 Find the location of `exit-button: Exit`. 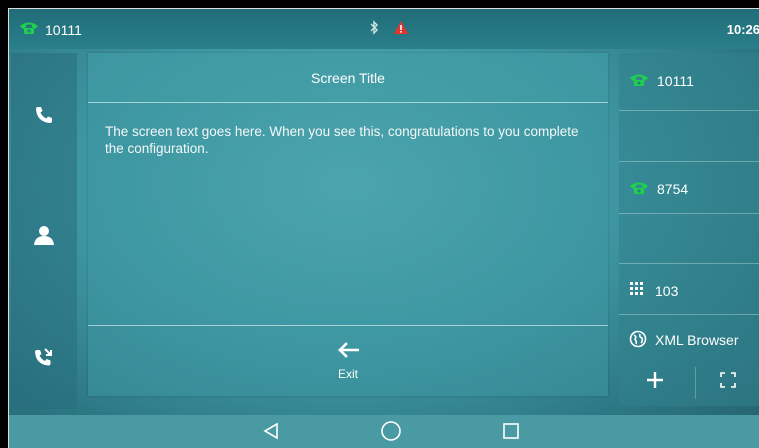

exit-button: Exit is located at coordinates (348, 360).